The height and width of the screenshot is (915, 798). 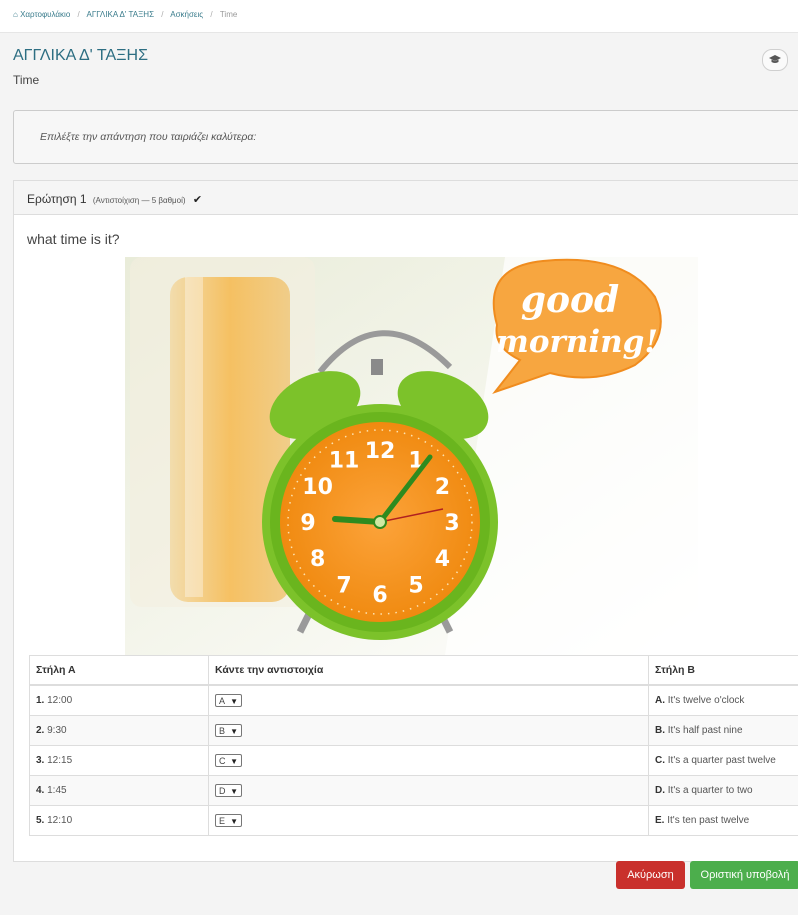 What do you see at coordinates (222, 731) in the screenshot?
I see `match-select-value: B` at bounding box center [222, 731].